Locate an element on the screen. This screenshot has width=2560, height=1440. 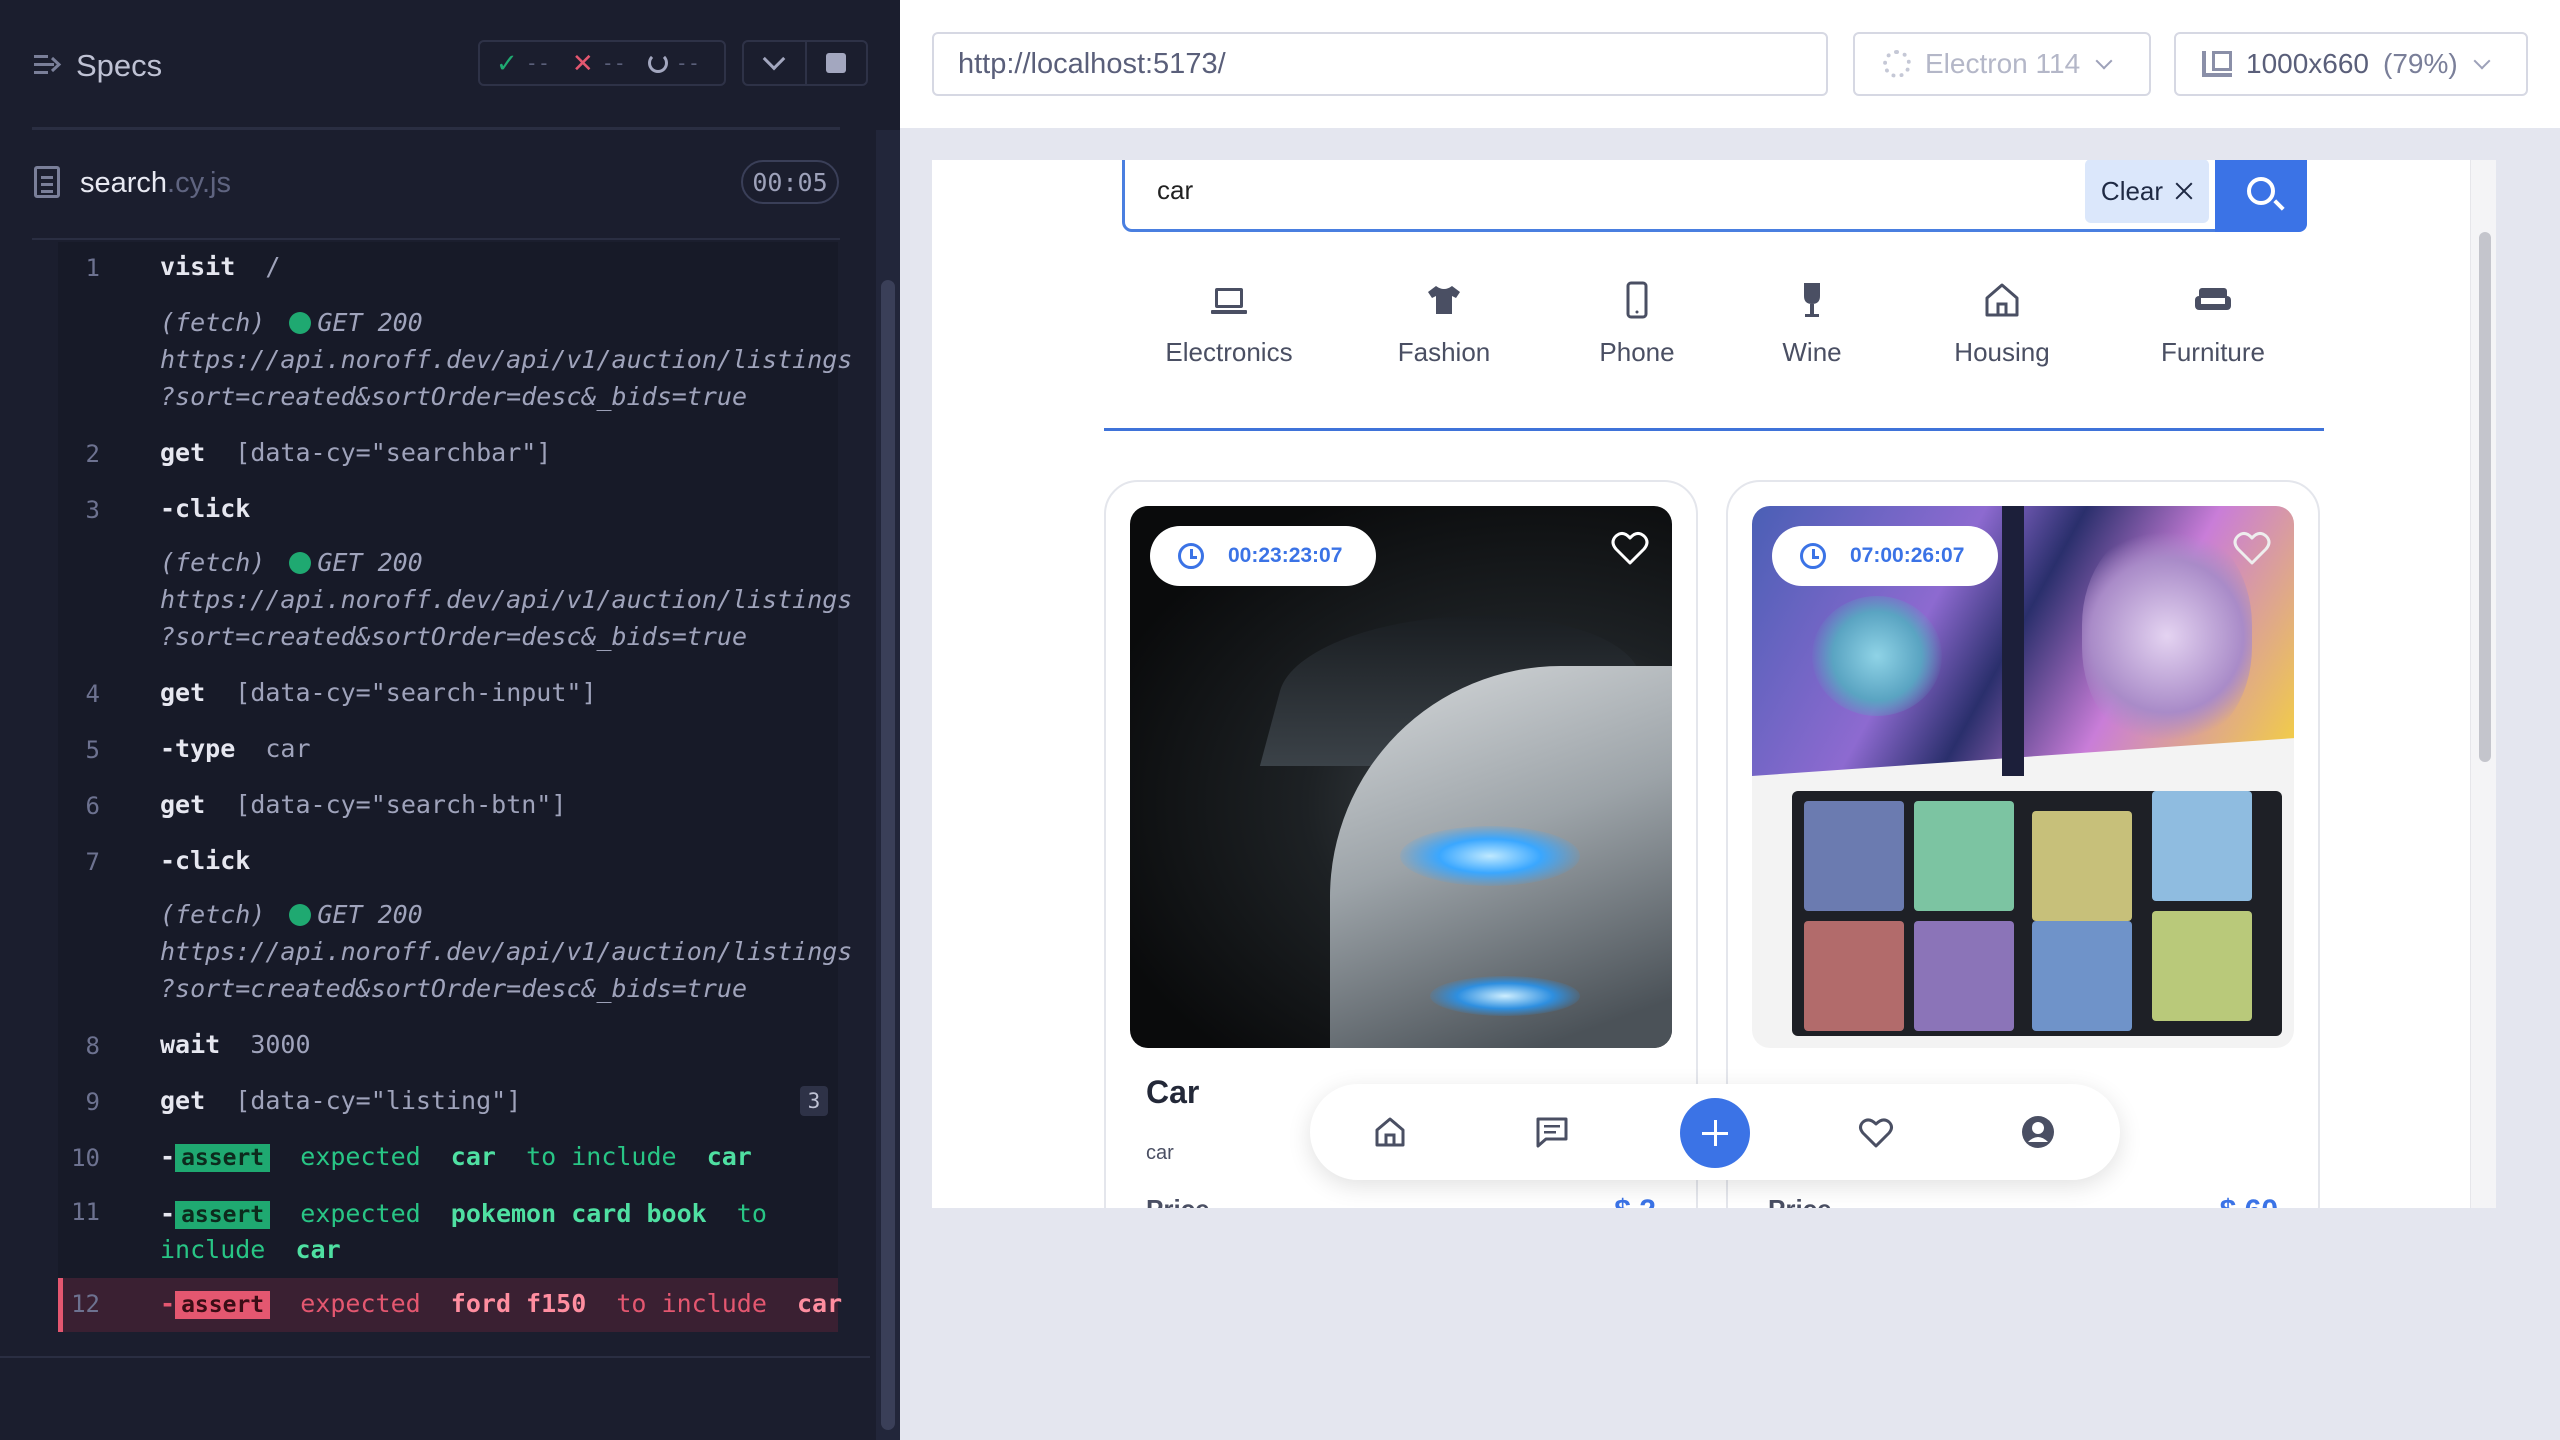
command-arg: car is located at coordinates (288, 748).